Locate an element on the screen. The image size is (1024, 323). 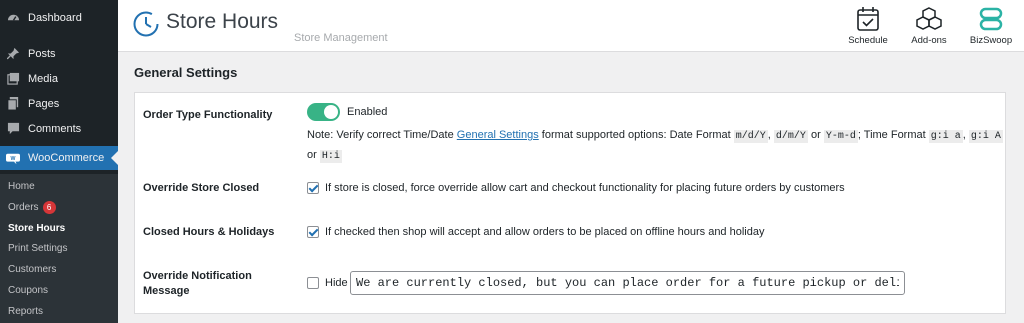
menu-pages: Pages is located at coordinates (59, 103).